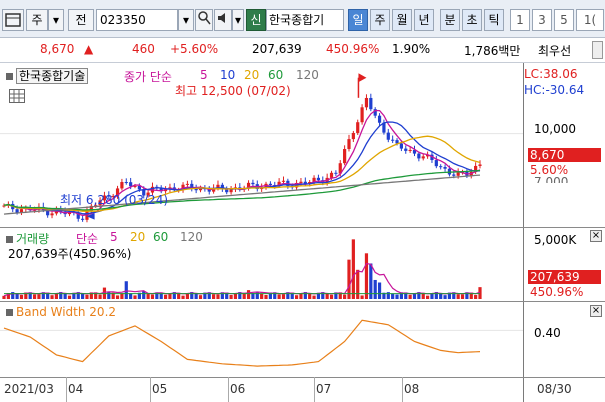 The height and width of the screenshot is (402, 605). I want to click on volume-handle-icon, so click(9, 239).